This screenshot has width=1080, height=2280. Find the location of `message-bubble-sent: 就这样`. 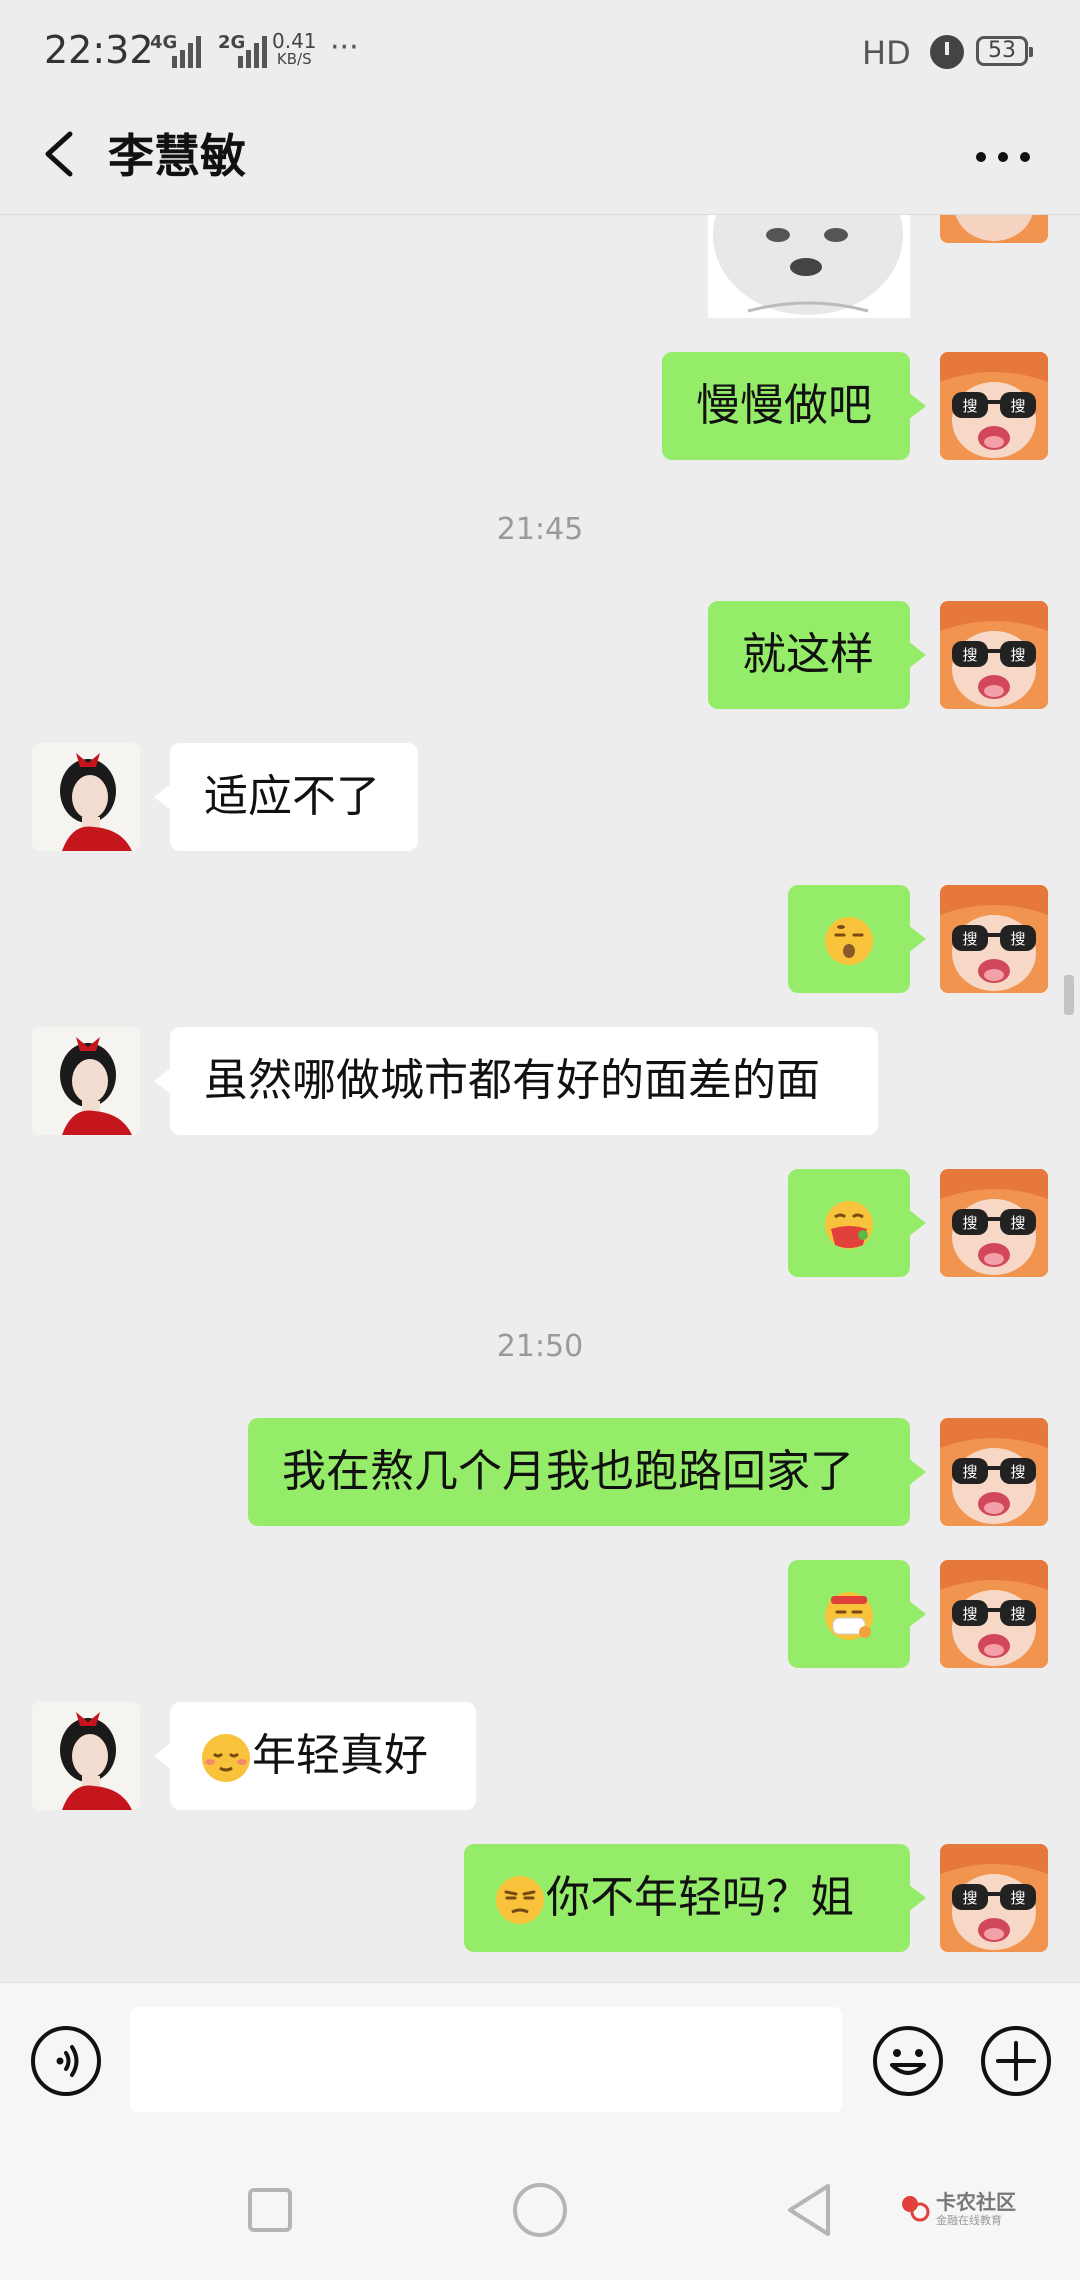

message-bubble-sent: 就这样 is located at coordinates (817, 655).